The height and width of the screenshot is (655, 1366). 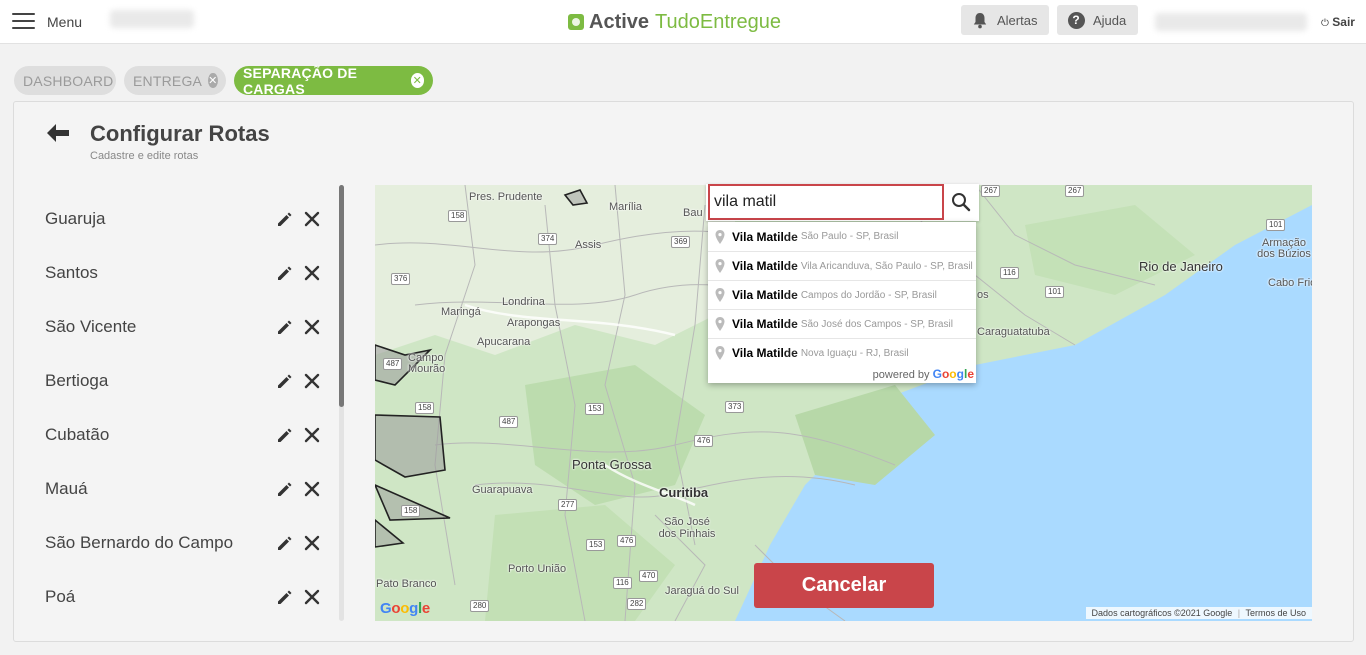 I want to click on bell-icon, so click(x=980, y=20).